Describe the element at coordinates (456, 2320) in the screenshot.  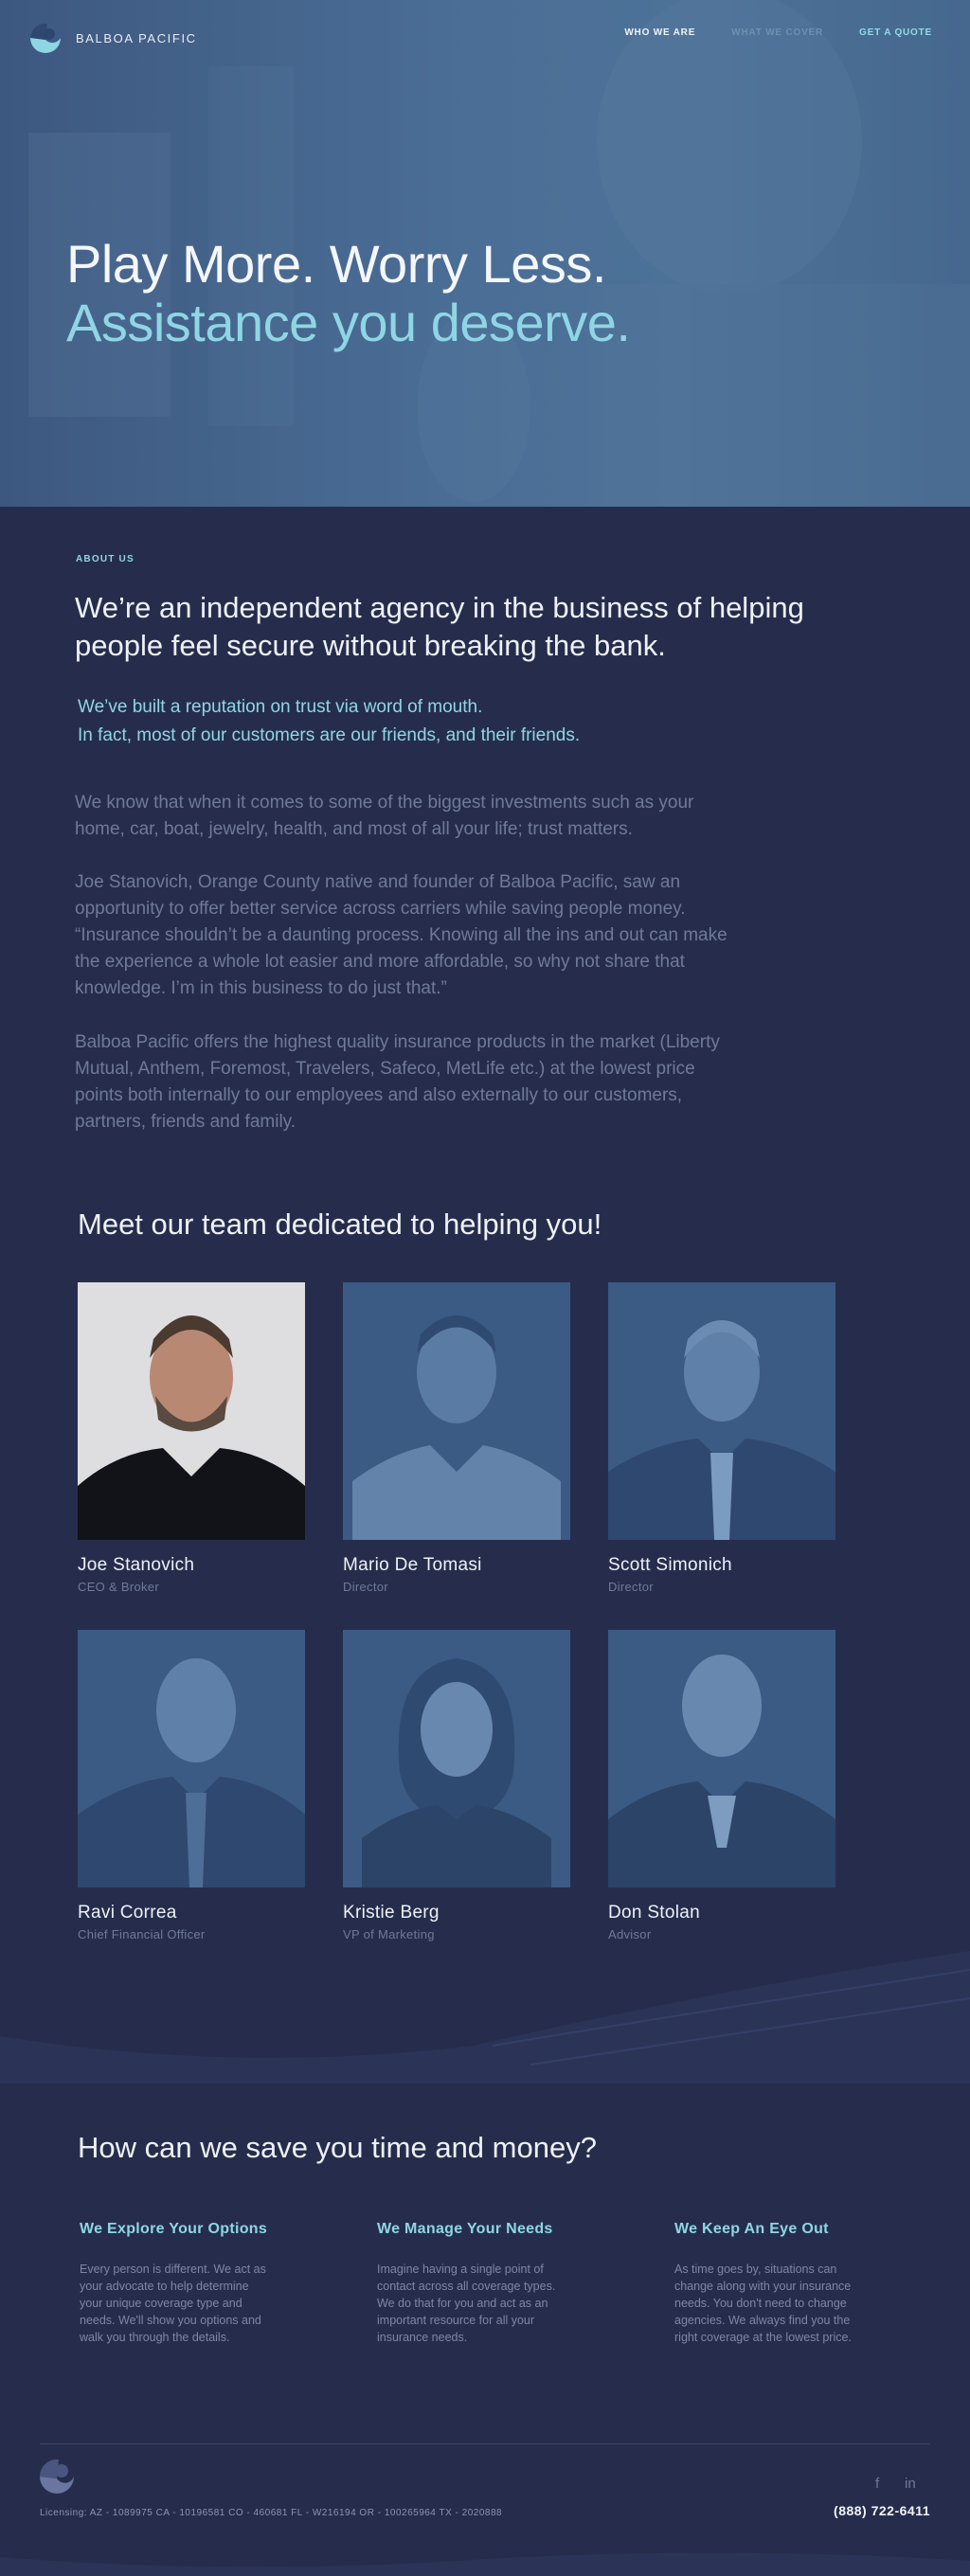
I see `text-line: important resource for all your` at that location.